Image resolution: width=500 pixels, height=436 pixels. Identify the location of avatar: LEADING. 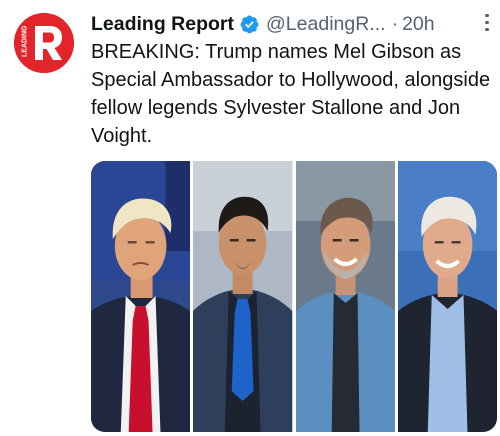
(44, 43).